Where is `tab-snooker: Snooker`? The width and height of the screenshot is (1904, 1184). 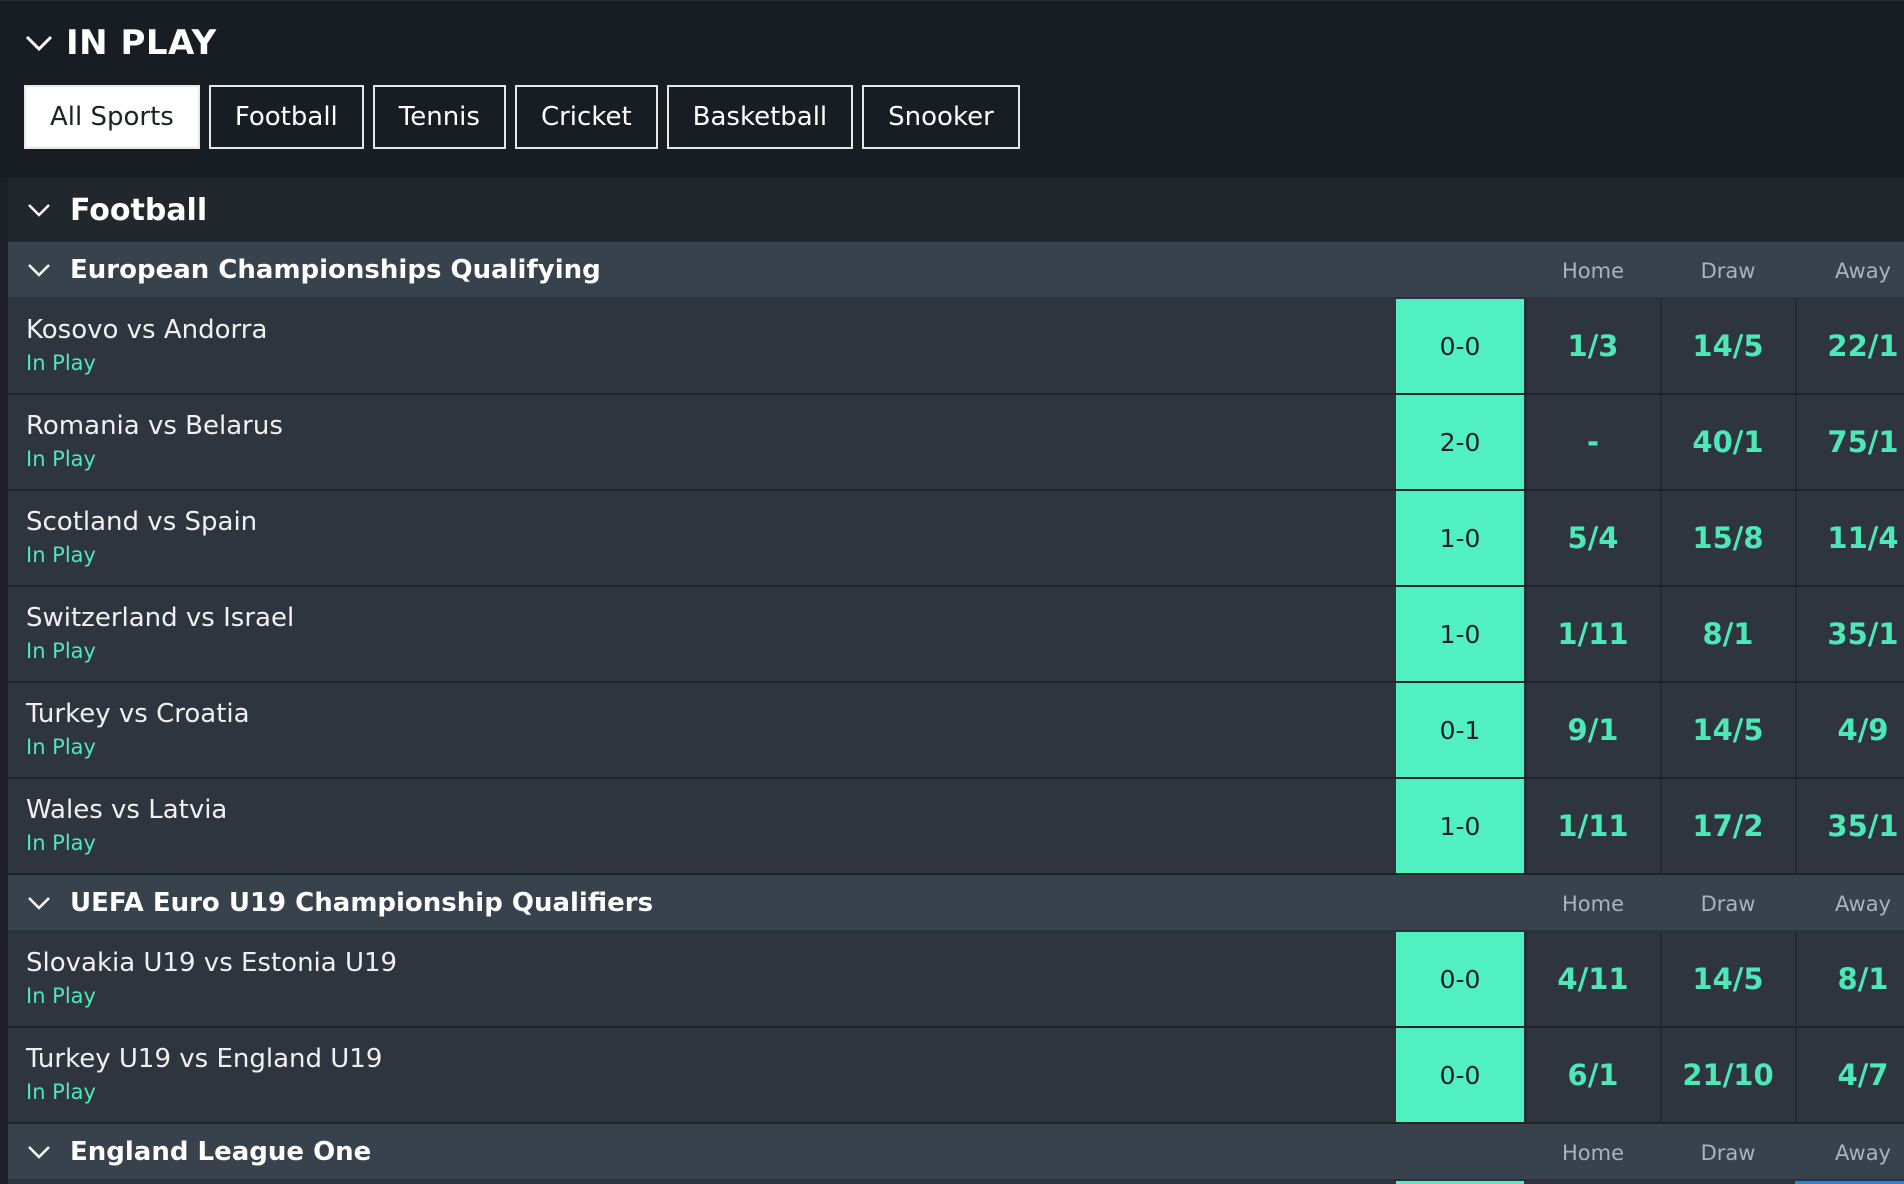
tab-snooker: Snooker is located at coordinates (941, 117).